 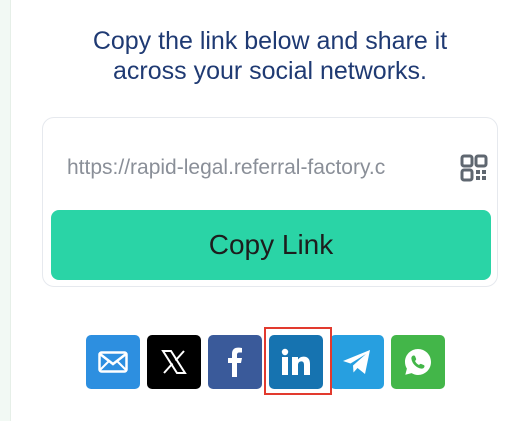 I want to click on heading-line-2: across your social networks., so click(x=269, y=71).